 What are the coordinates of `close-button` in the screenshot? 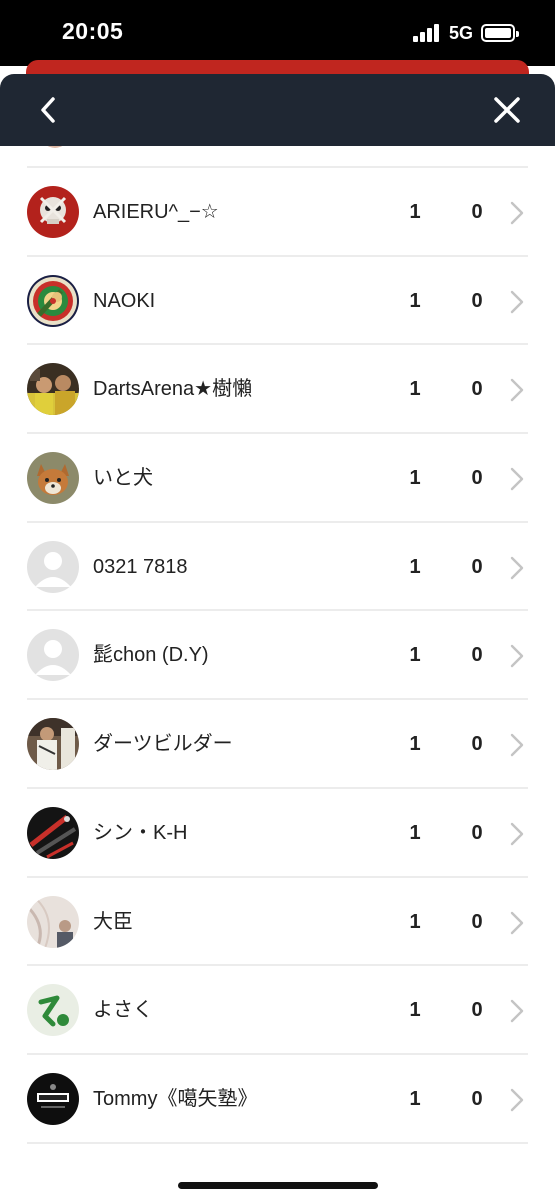 It's located at (507, 110).